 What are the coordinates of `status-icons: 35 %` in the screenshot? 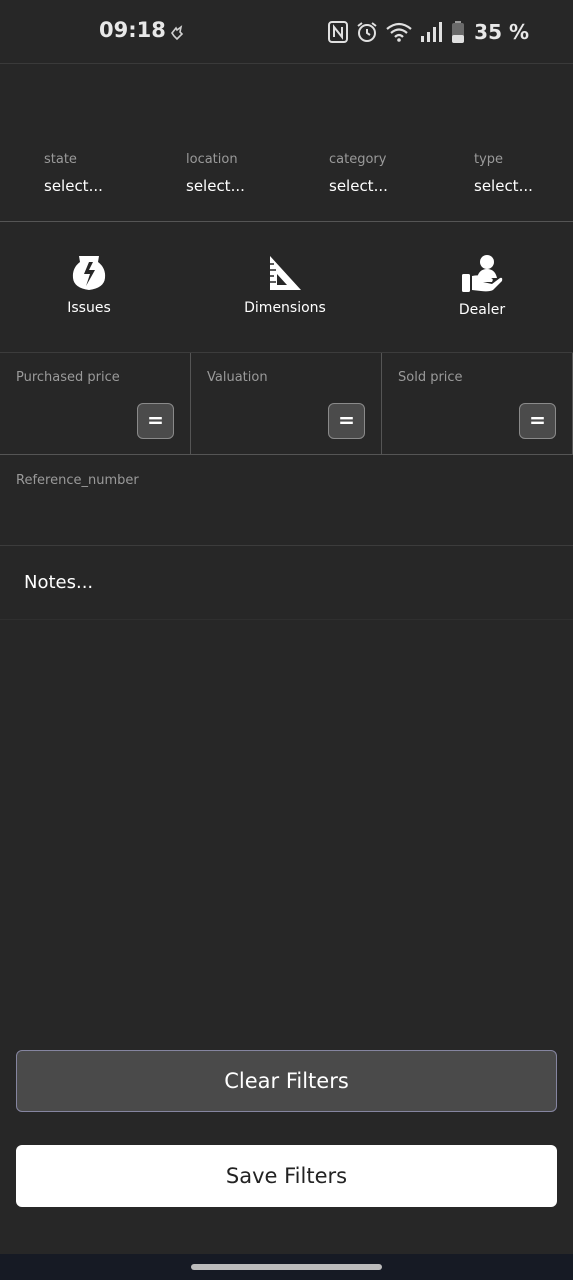 It's located at (428, 32).